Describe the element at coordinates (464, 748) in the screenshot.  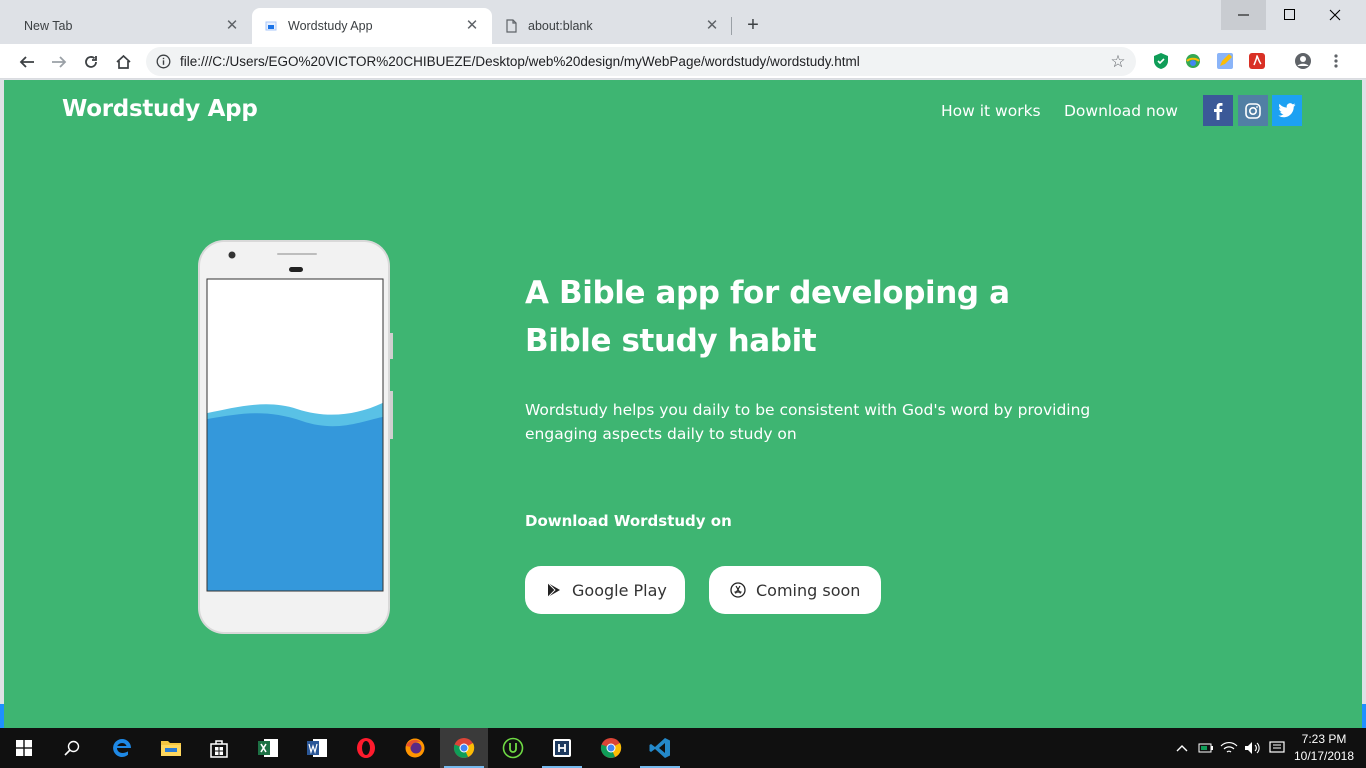
I see `chrome-active-icon` at that location.